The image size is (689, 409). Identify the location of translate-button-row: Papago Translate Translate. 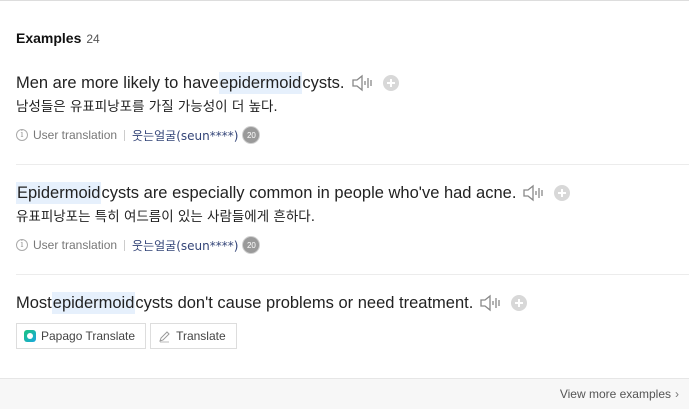
(126, 336).